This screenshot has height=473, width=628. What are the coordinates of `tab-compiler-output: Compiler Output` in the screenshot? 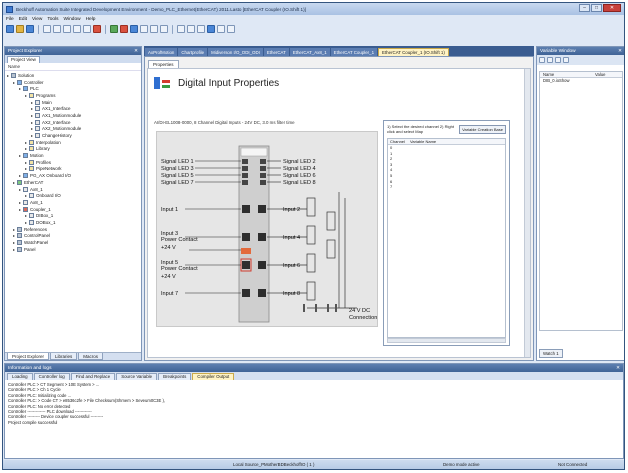 It's located at (213, 376).